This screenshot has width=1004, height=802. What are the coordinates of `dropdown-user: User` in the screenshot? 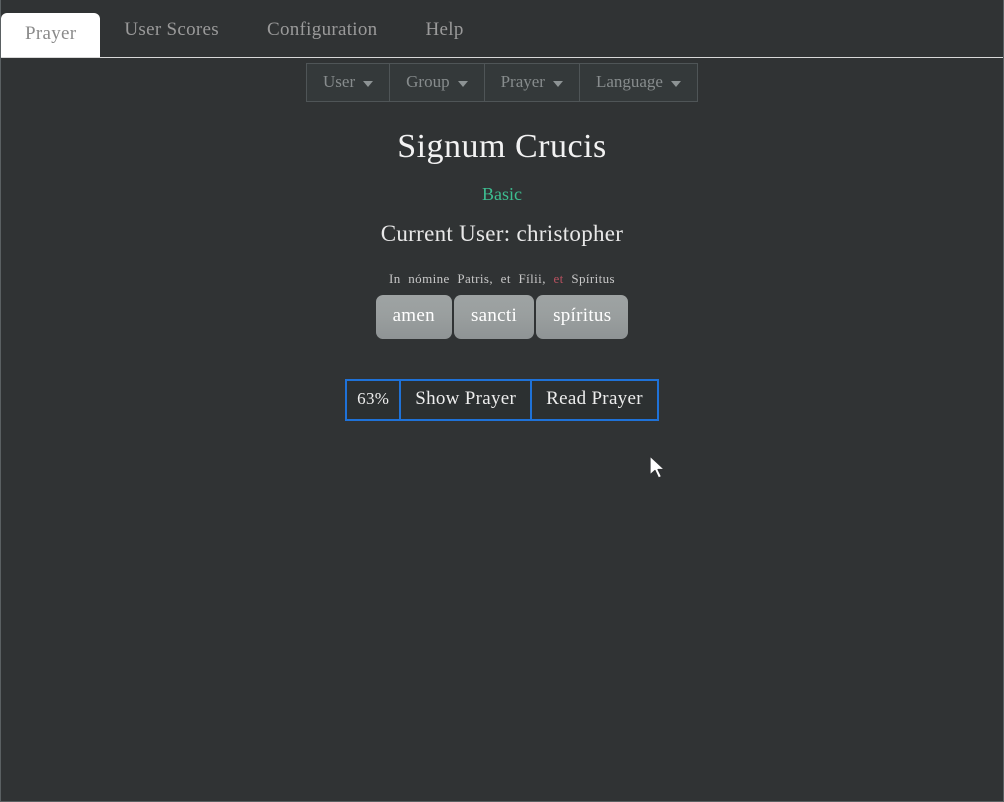 It's located at (348, 82).